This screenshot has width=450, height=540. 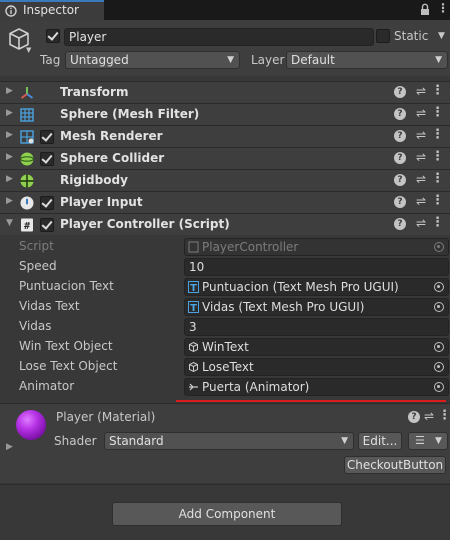 What do you see at coordinates (316, 347) in the screenshot?
I see `win-text-object-field: WinText` at bounding box center [316, 347].